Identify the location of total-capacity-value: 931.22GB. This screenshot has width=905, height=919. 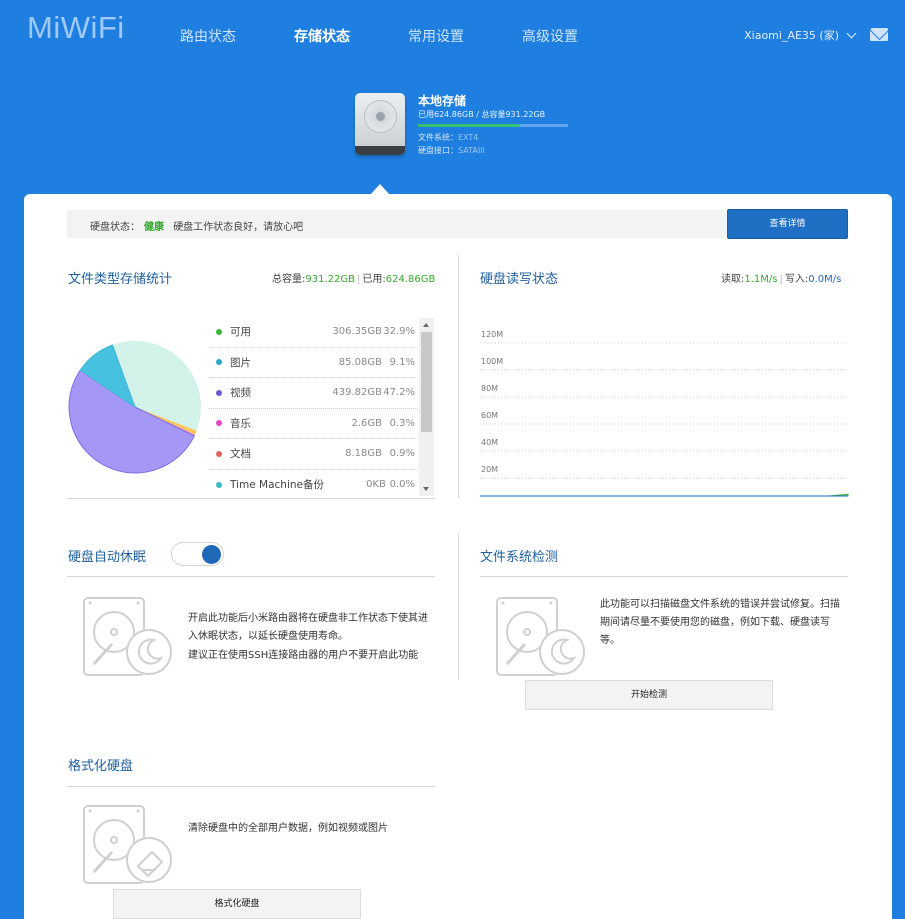
(330, 279).